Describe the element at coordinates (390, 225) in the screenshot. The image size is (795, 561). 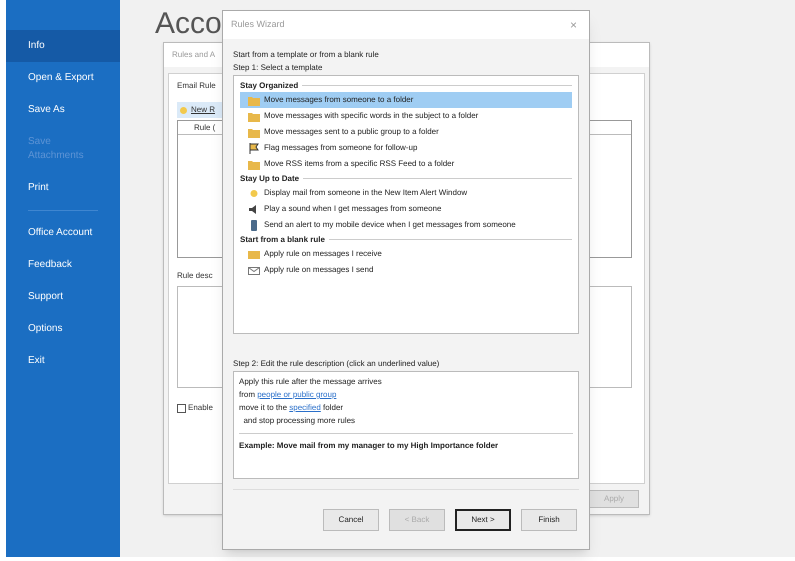
I see `template-label: Send an alert to my mobile device when I get messages from someone` at that location.